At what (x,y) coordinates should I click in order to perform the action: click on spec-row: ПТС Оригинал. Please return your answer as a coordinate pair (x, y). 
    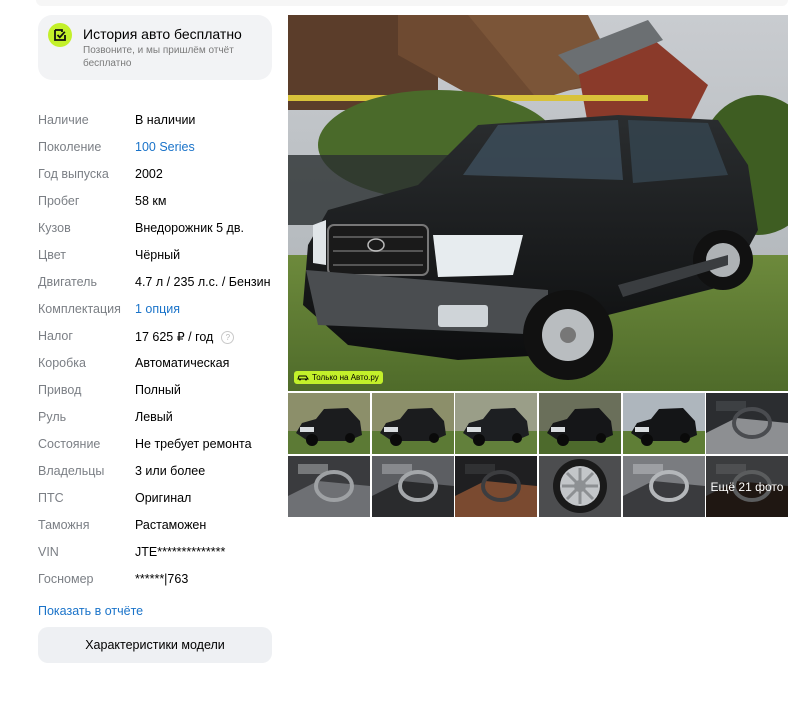
    Looking at the image, I should click on (158, 501).